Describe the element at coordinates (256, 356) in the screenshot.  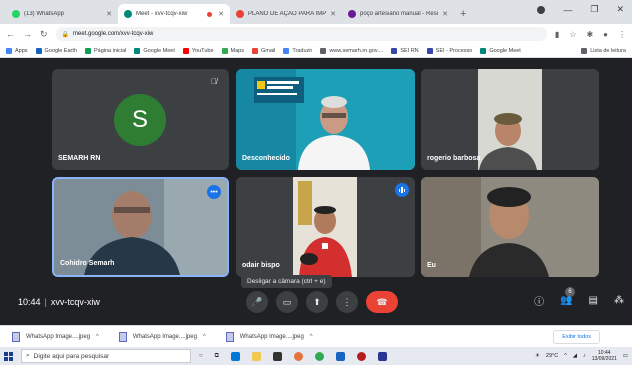
I see `file-explorer-icon` at that location.